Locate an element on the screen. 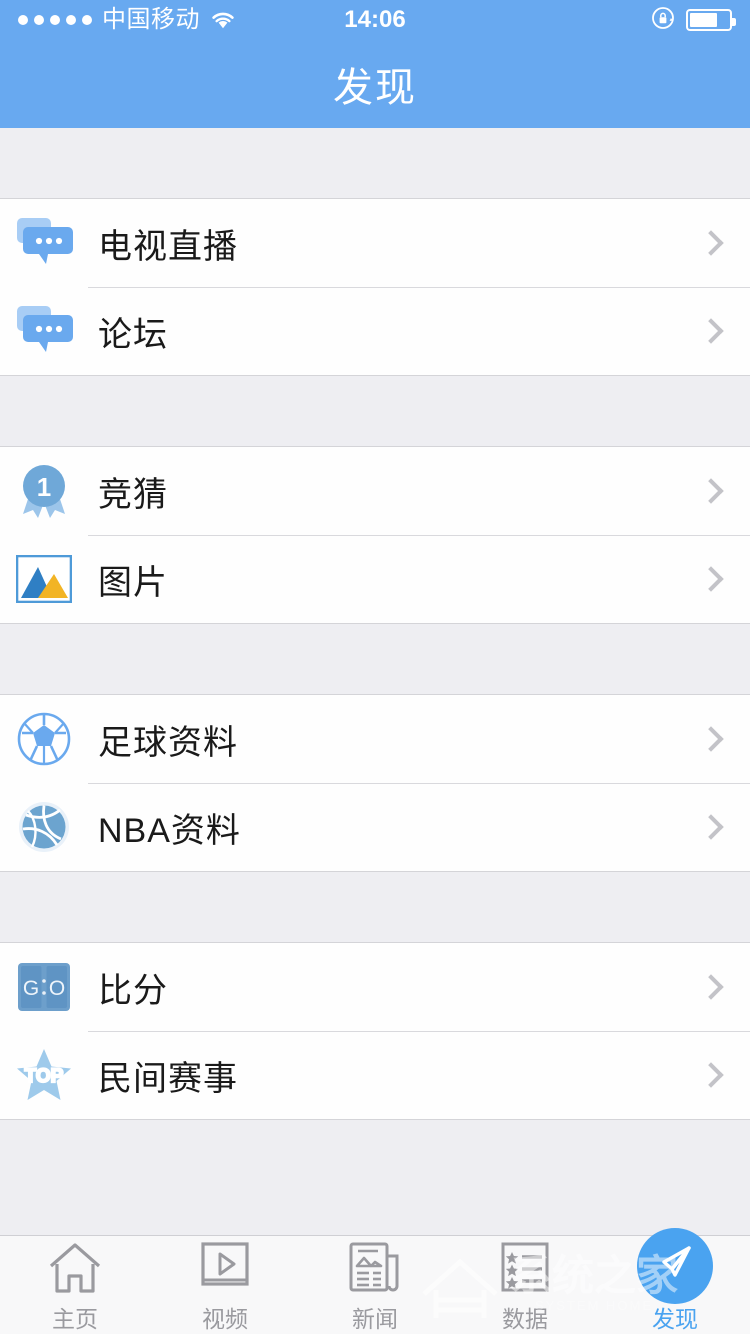  list-item-nba-data: NBA资料 is located at coordinates (375, 827).